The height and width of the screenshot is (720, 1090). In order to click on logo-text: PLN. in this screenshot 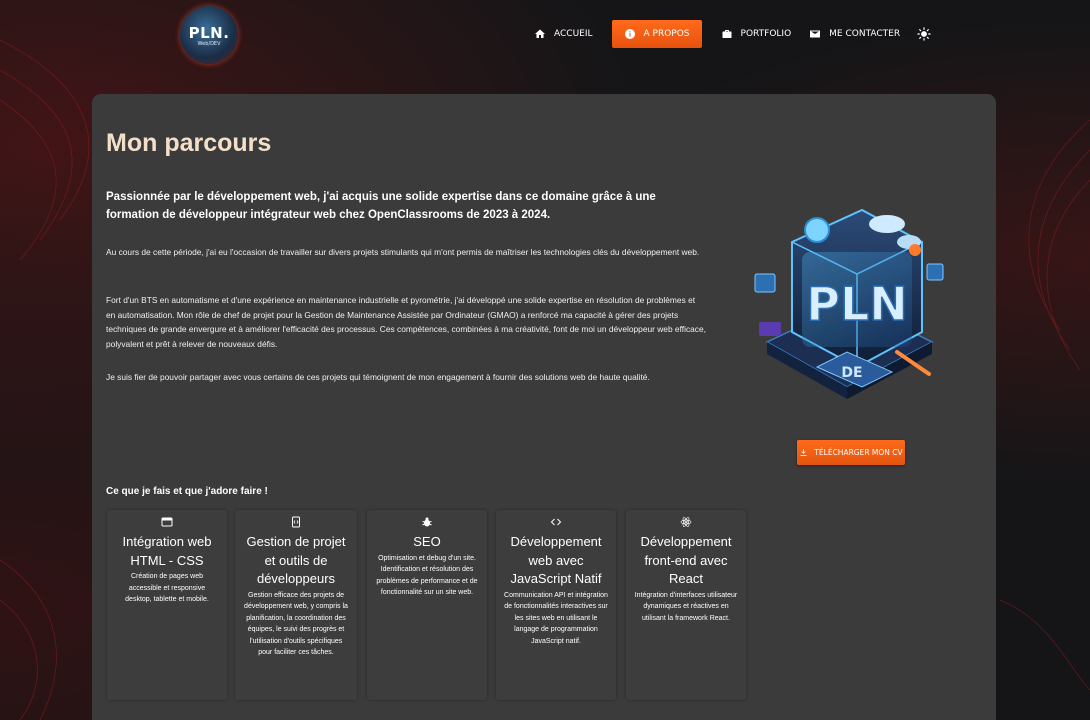, I will do `click(209, 32)`.